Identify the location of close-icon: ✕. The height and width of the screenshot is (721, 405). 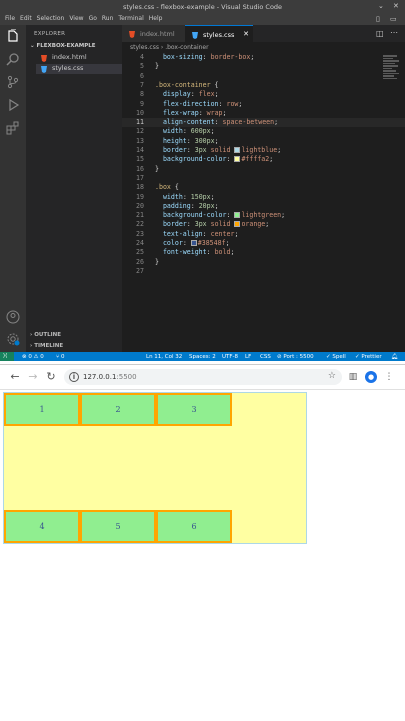
(396, 6).